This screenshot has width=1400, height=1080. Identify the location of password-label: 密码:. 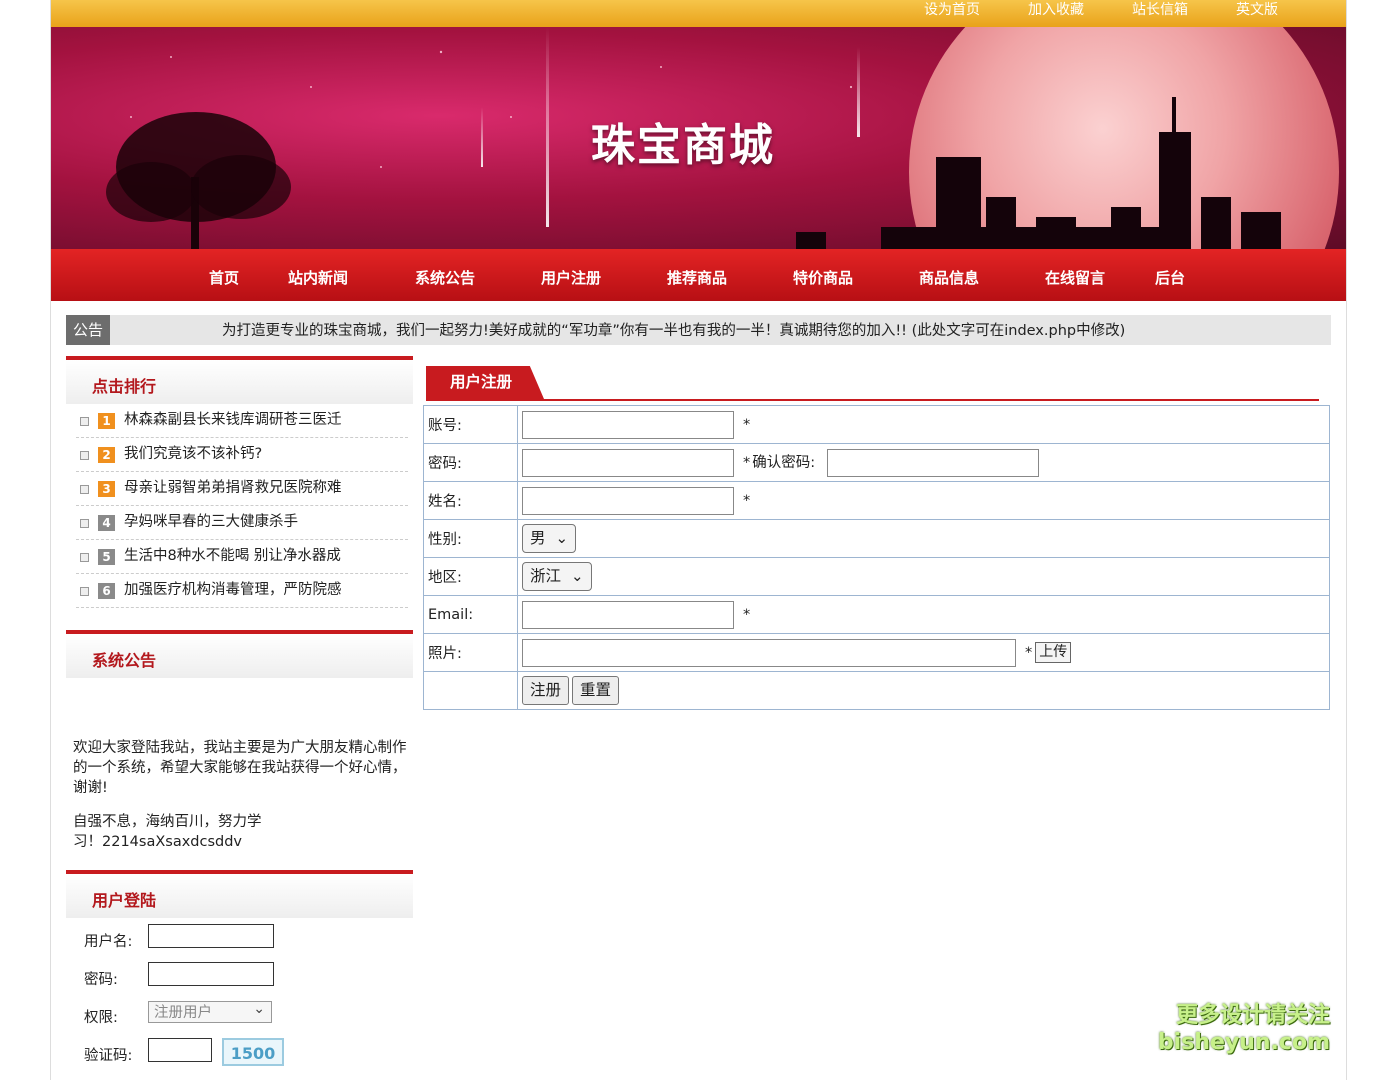
(101, 980).